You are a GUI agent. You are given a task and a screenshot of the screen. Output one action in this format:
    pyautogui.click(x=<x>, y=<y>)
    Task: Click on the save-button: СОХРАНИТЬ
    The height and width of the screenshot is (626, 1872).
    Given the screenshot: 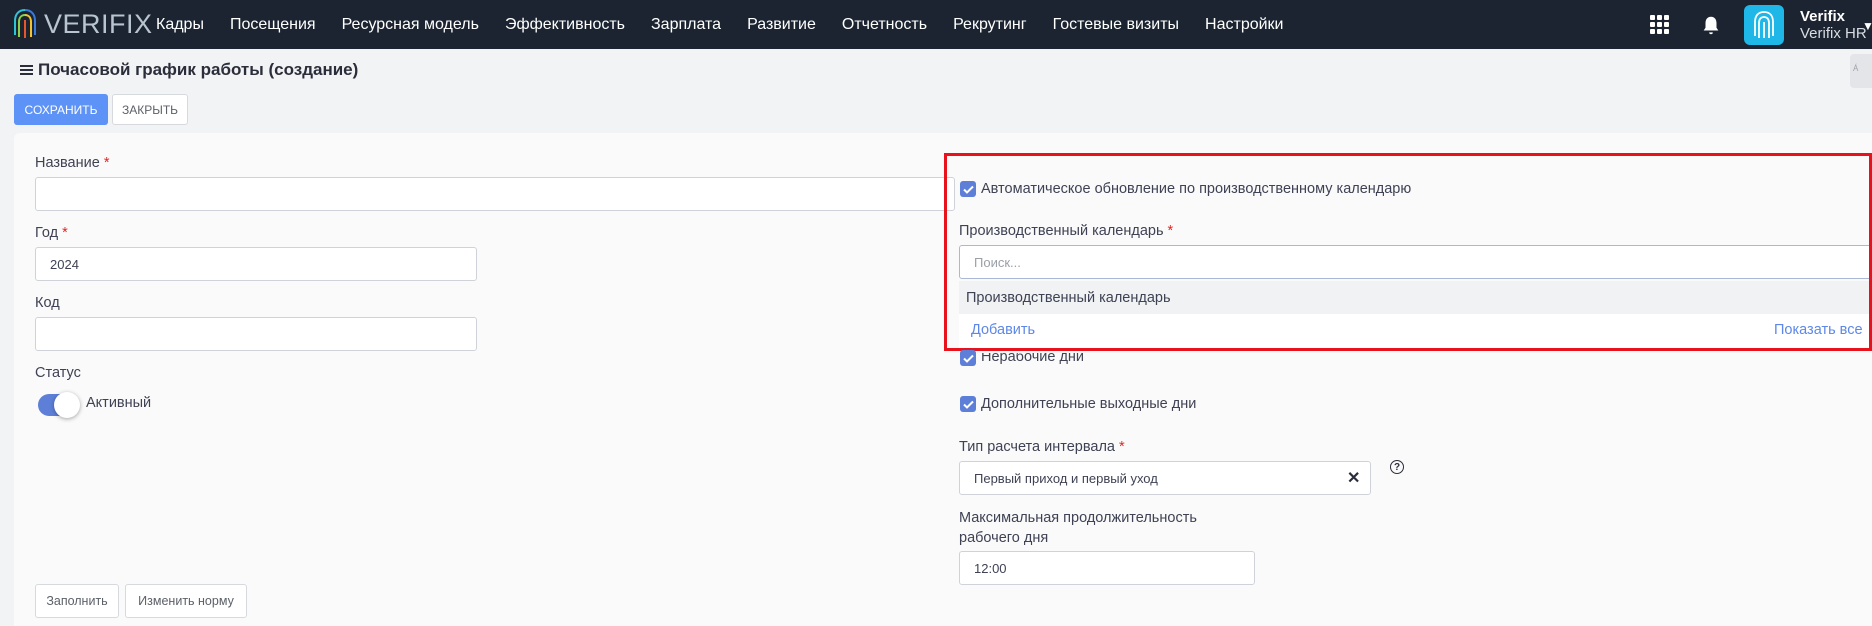 What is the action you would take?
    pyautogui.click(x=61, y=109)
    